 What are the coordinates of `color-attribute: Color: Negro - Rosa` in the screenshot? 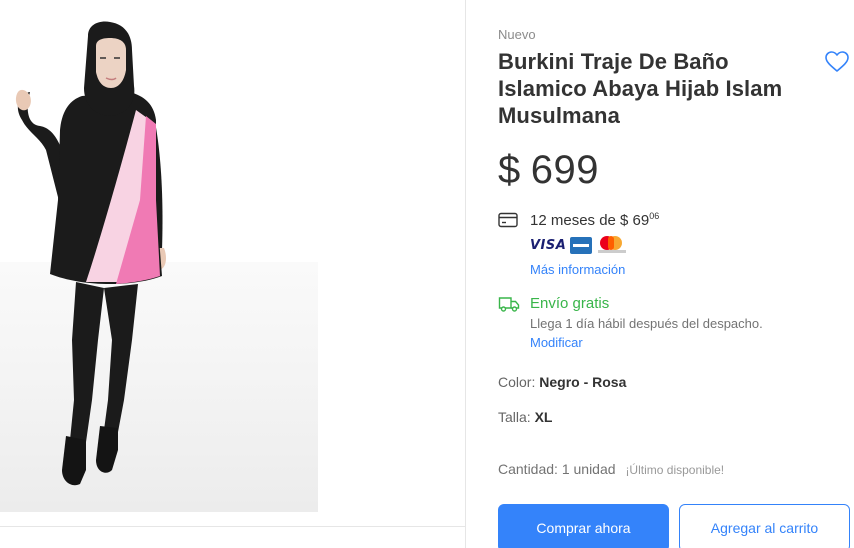 It's located at (562, 382).